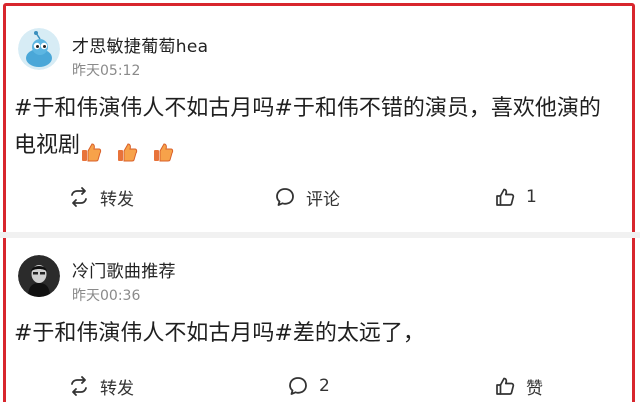 The height and width of the screenshot is (402, 640). Describe the element at coordinates (323, 199) in the screenshot. I see `comment-label: 评论` at that location.